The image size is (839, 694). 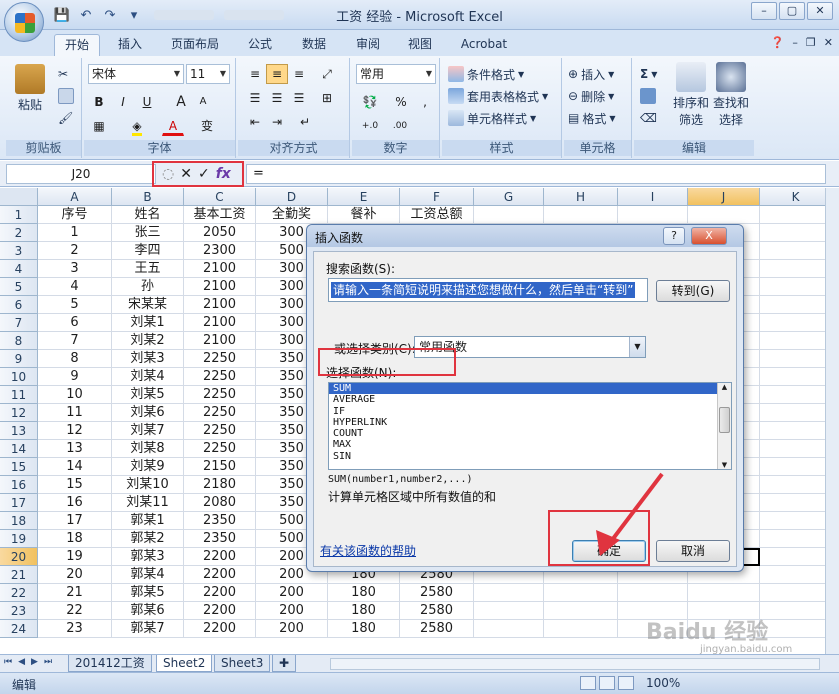 I want to click on cell-b8: 刘某2, so click(x=148, y=341).